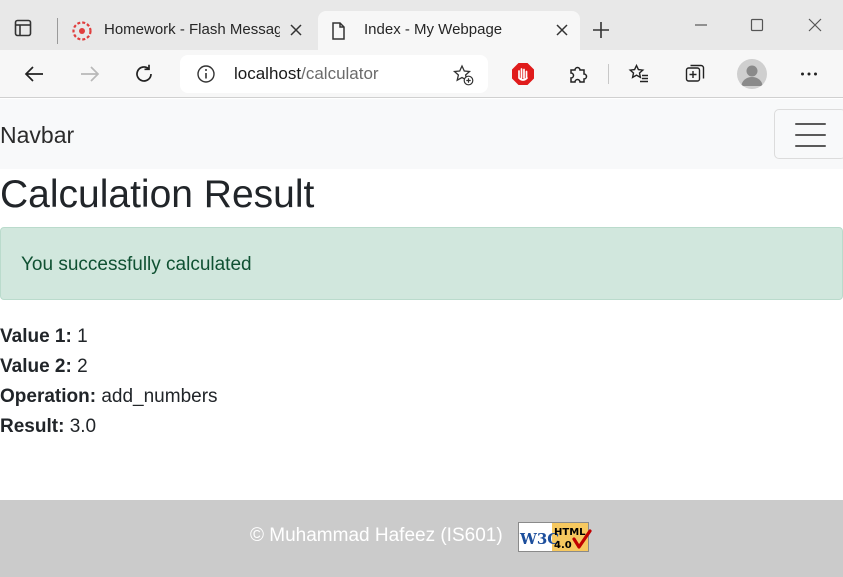 This screenshot has height=577, width=843. I want to click on result-row-operation: Operation: add_numbers, so click(109, 398).